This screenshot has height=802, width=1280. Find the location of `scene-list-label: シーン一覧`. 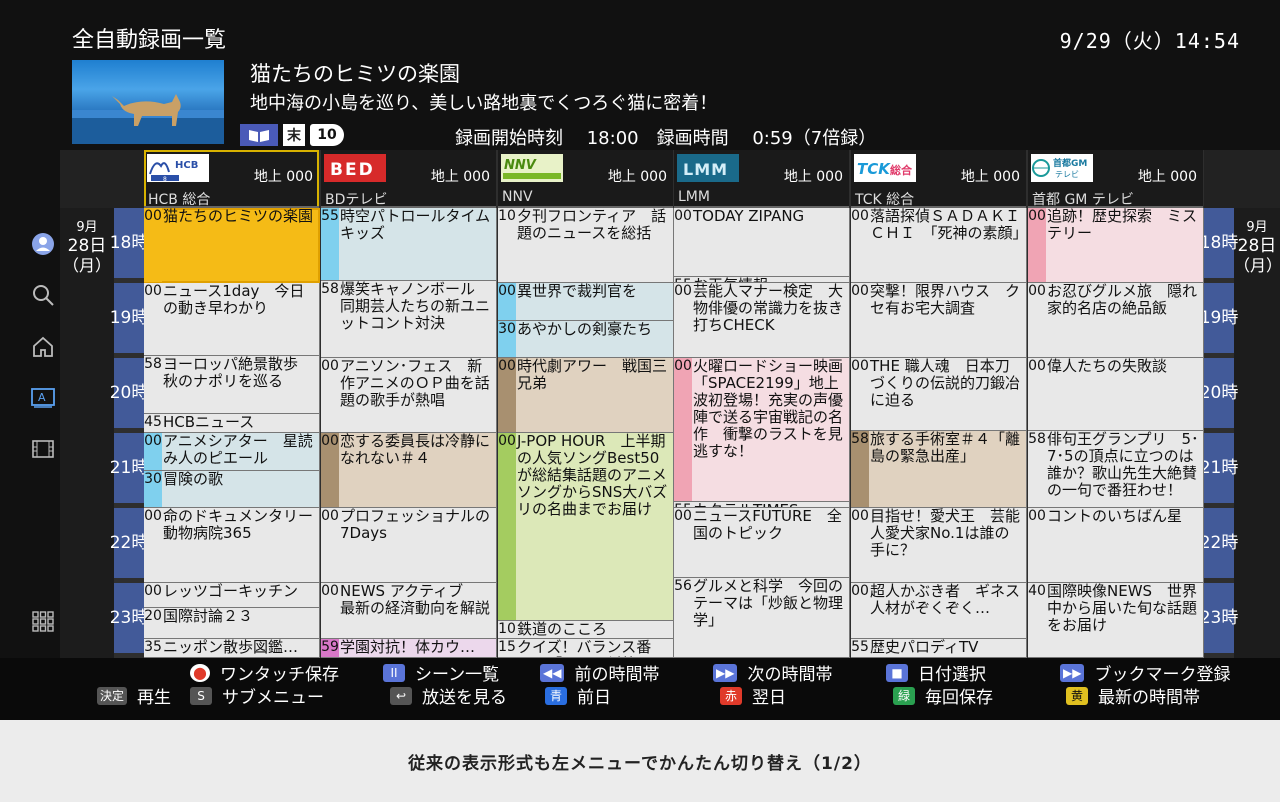

scene-list-label: シーン一覧 is located at coordinates (457, 675).